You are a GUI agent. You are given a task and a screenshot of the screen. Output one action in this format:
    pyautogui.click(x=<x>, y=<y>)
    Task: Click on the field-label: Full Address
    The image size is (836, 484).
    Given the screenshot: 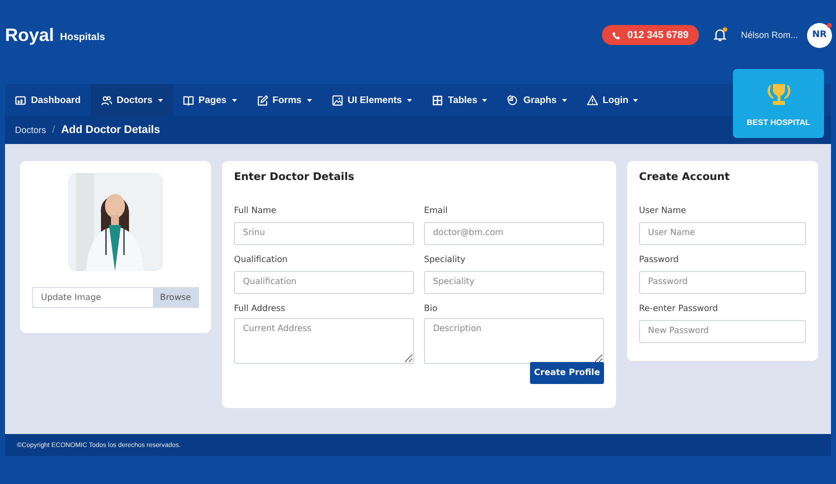 What is the action you would take?
    pyautogui.click(x=260, y=310)
    